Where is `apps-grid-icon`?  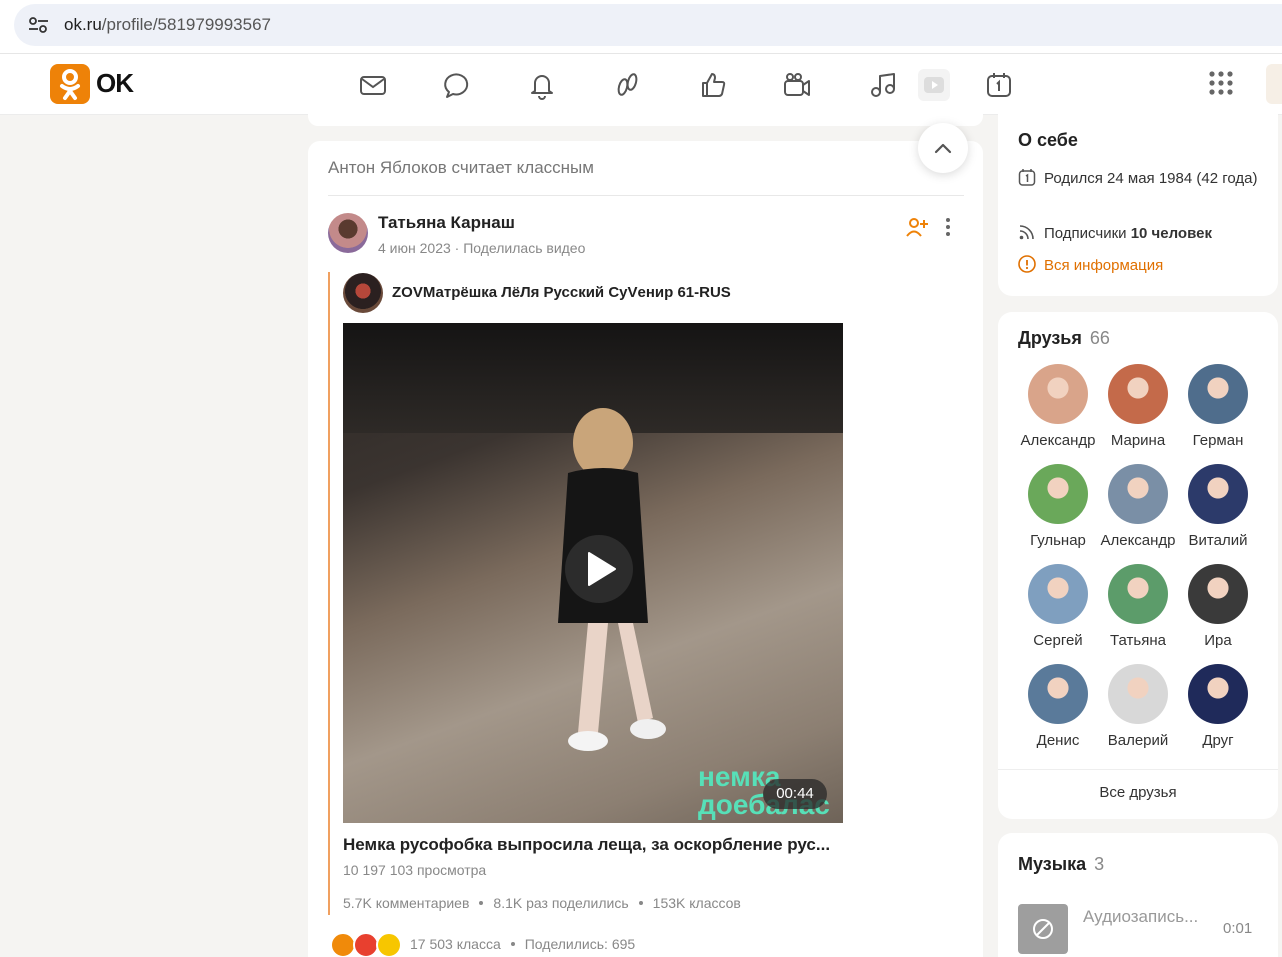
apps-grid-icon is located at coordinates (1221, 83).